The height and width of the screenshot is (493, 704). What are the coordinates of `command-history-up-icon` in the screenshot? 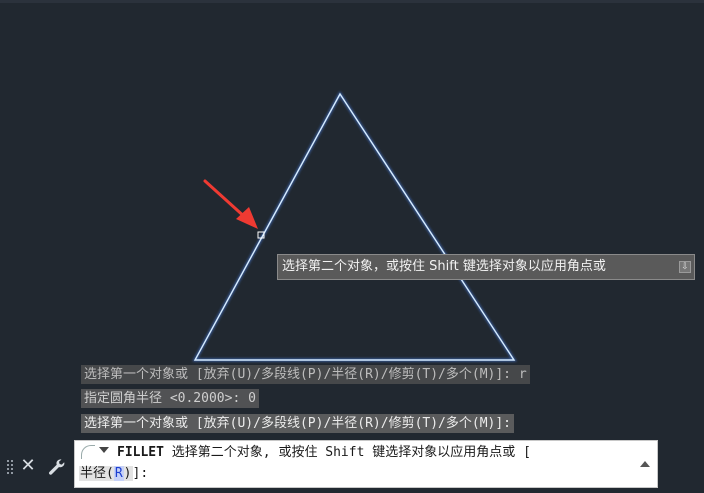 It's located at (645, 464).